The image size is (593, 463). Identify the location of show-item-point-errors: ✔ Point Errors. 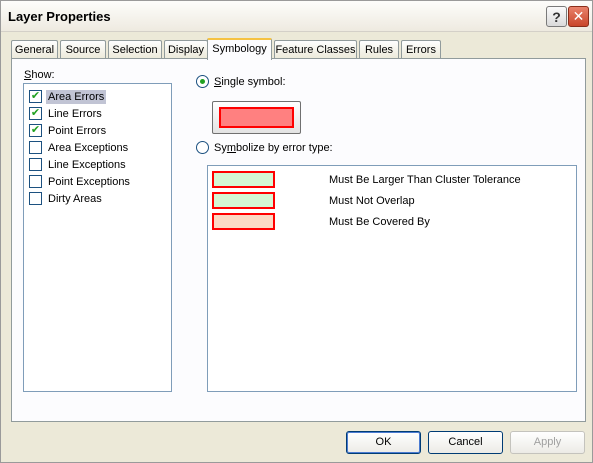
(68, 130).